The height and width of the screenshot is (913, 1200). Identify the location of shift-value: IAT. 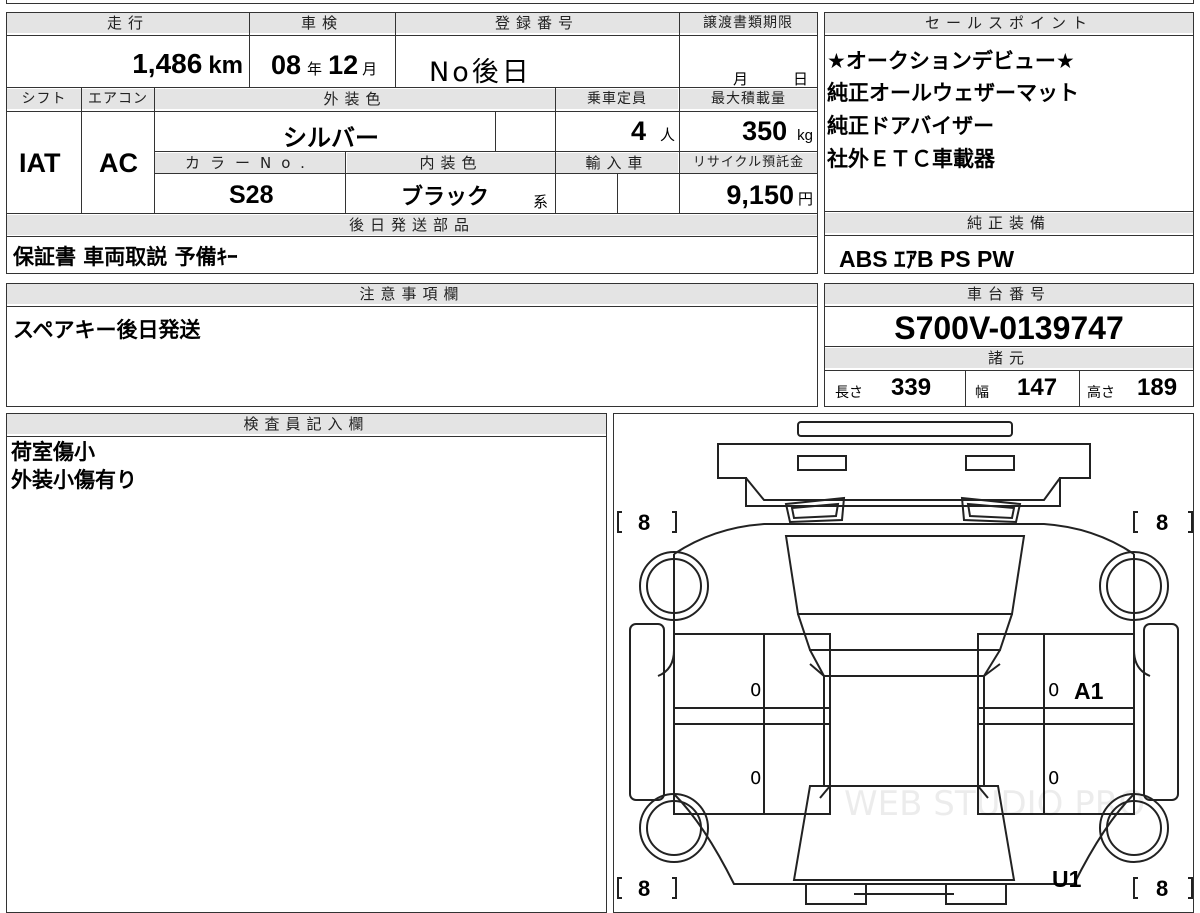
(40, 163).